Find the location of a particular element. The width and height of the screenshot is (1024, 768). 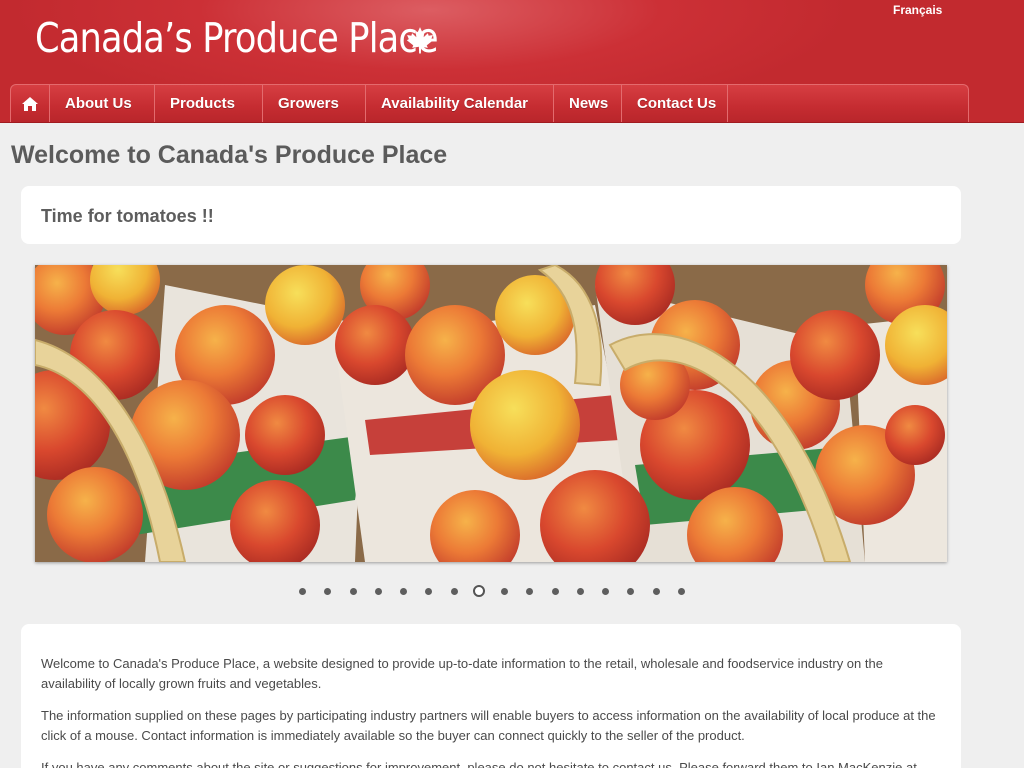

nav-item-news: News is located at coordinates (588, 103).